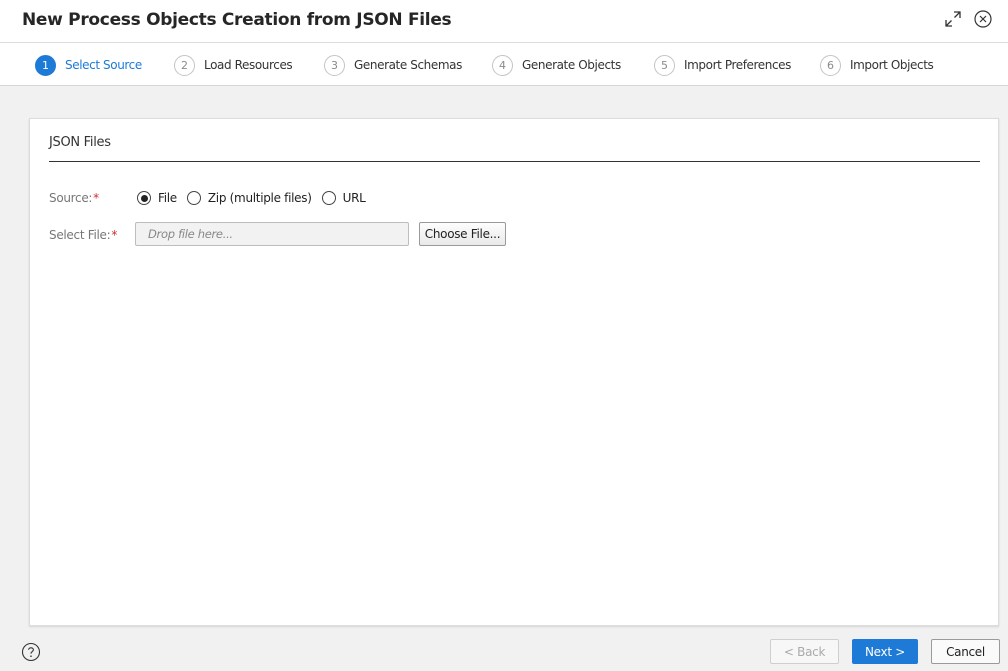 This screenshot has width=1008, height=671. Describe the element at coordinates (248, 65) in the screenshot. I see `step-label: Load Resources` at that location.